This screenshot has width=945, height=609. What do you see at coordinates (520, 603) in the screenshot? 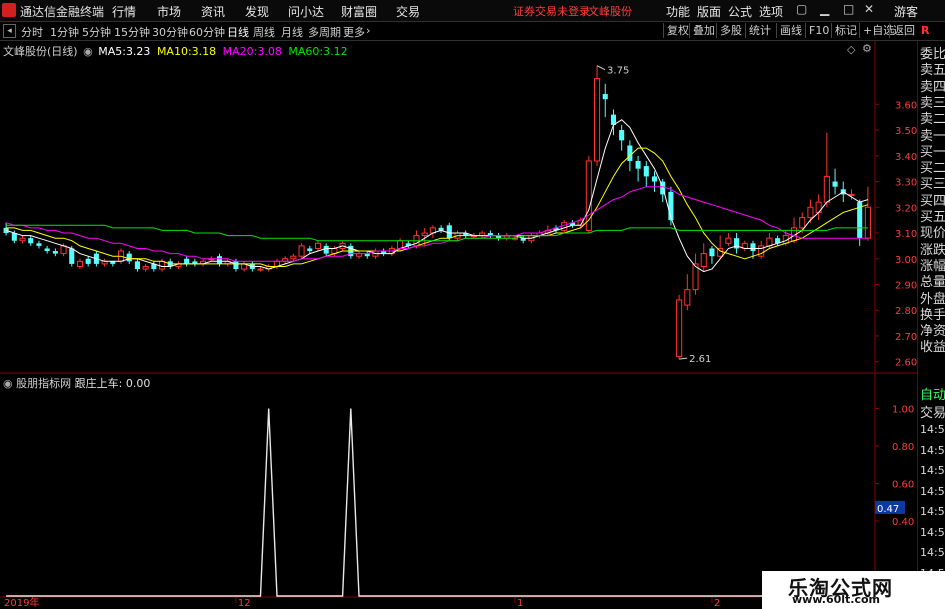
I see `x-tick-label: 1` at bounding box center [520, 603].